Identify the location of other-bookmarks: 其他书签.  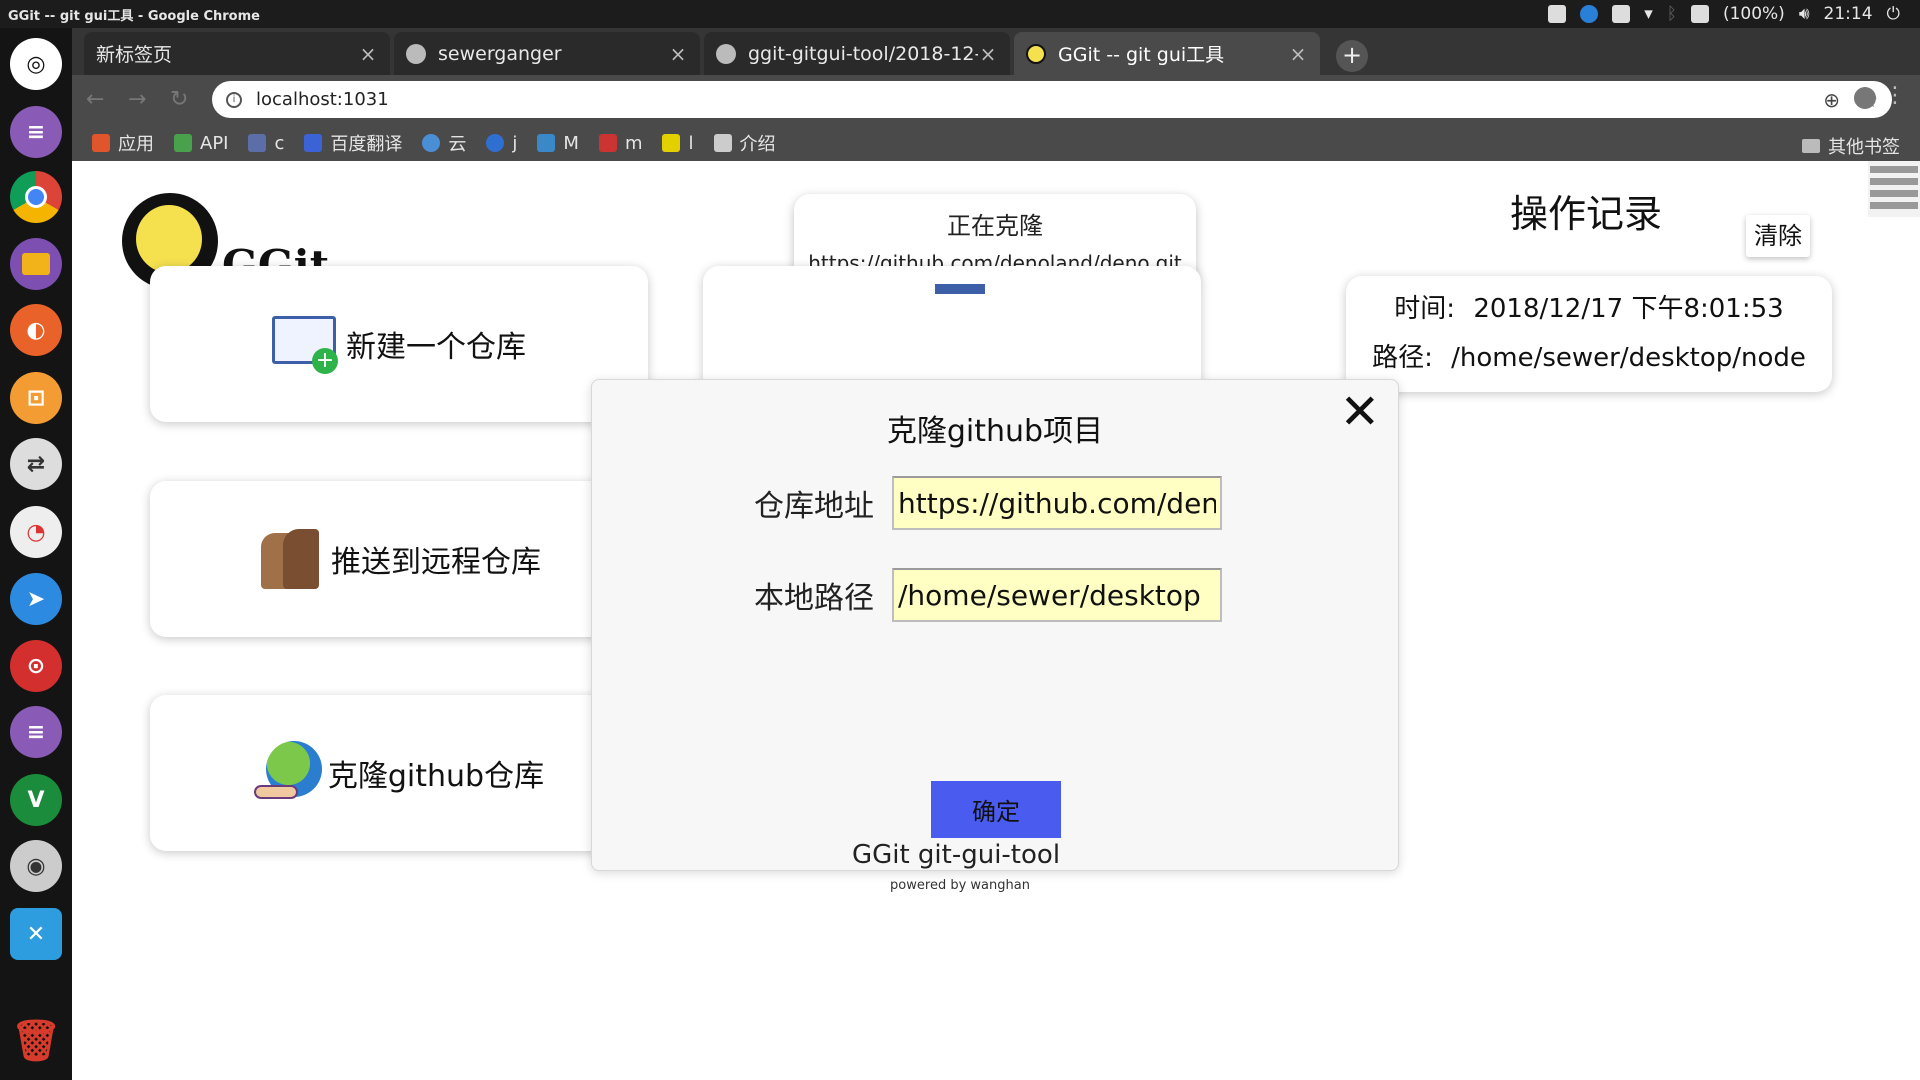
(1851, 146).